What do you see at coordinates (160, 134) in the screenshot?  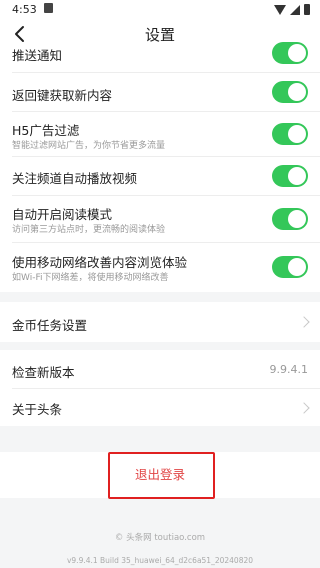 I see `setting-row-h5-ad-filter: H5广告过滤 智能过滤网站广告，为你节省更多流量` at bounding box center [160, 134].